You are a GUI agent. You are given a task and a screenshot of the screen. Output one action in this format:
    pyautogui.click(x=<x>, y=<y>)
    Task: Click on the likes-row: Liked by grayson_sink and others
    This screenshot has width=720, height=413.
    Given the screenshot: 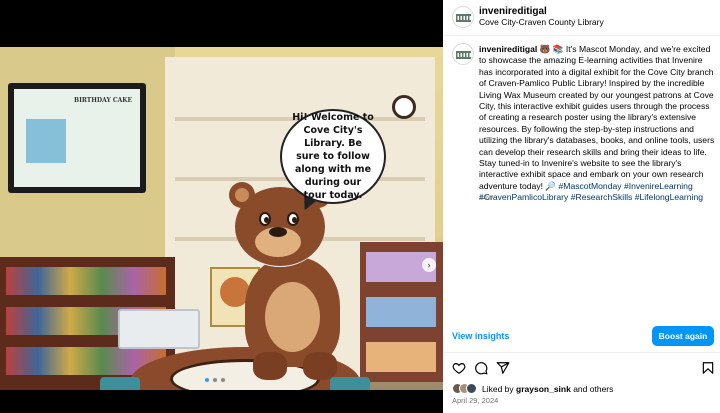 What is the action you would take?
    pyautogui.click(x=532, y=388)
    